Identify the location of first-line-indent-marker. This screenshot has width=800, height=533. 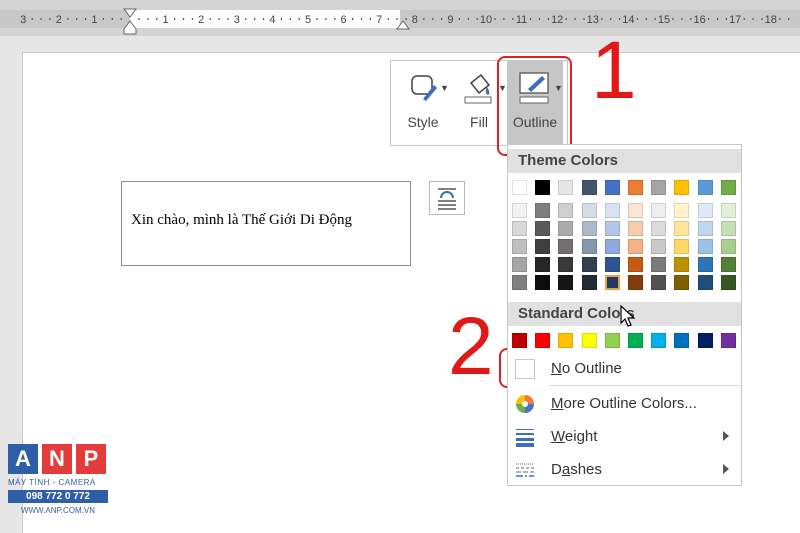
(130, 13).